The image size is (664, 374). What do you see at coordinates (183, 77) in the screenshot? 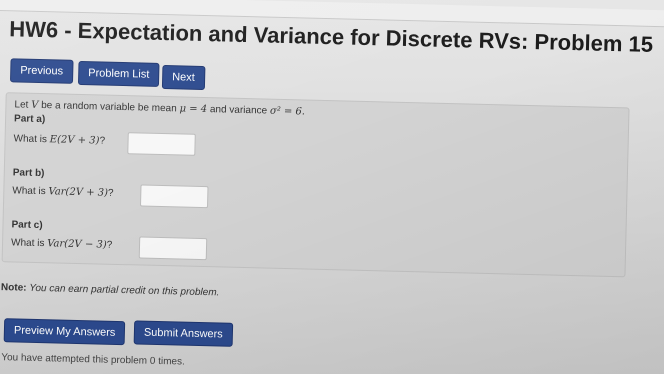
I see `next-button: Next` at bounding box center [183, 77].